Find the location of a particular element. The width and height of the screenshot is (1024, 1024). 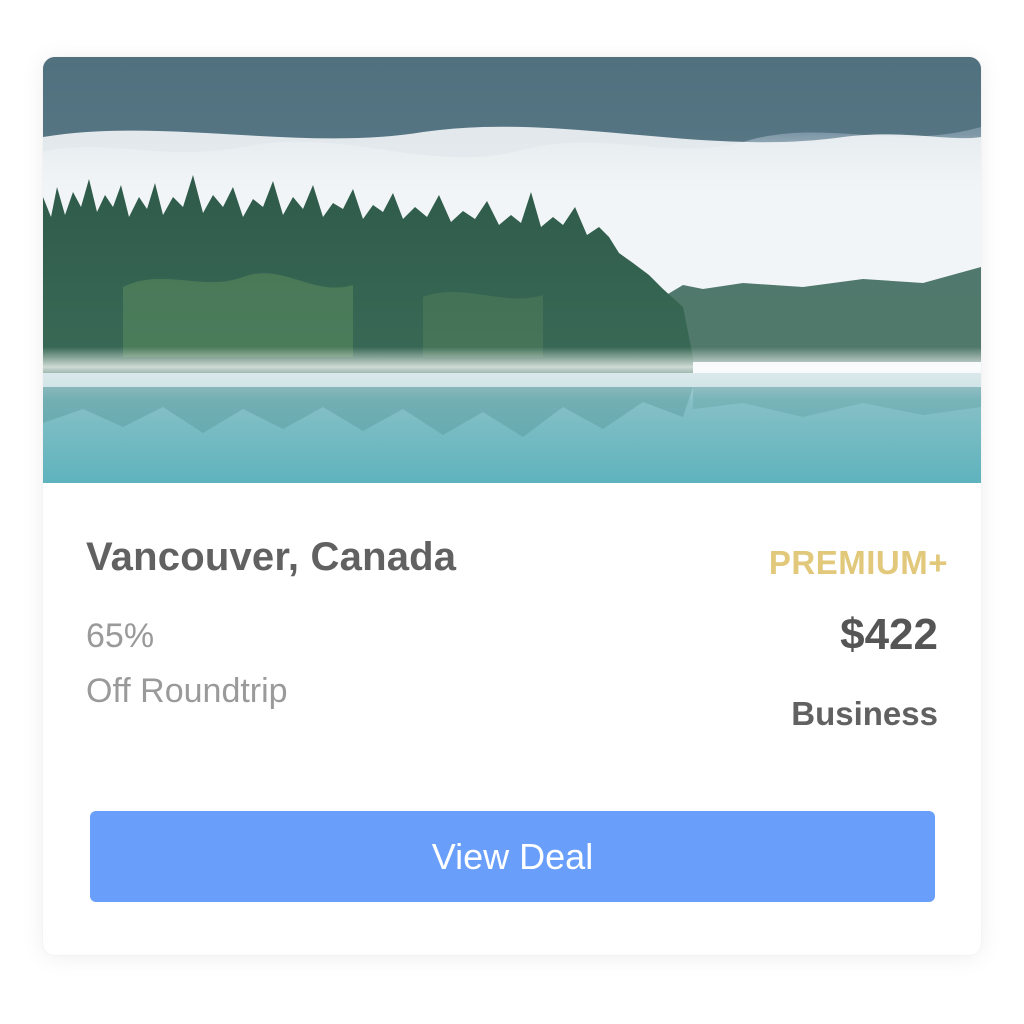

price: $422 is located at coordinates (889, 634).